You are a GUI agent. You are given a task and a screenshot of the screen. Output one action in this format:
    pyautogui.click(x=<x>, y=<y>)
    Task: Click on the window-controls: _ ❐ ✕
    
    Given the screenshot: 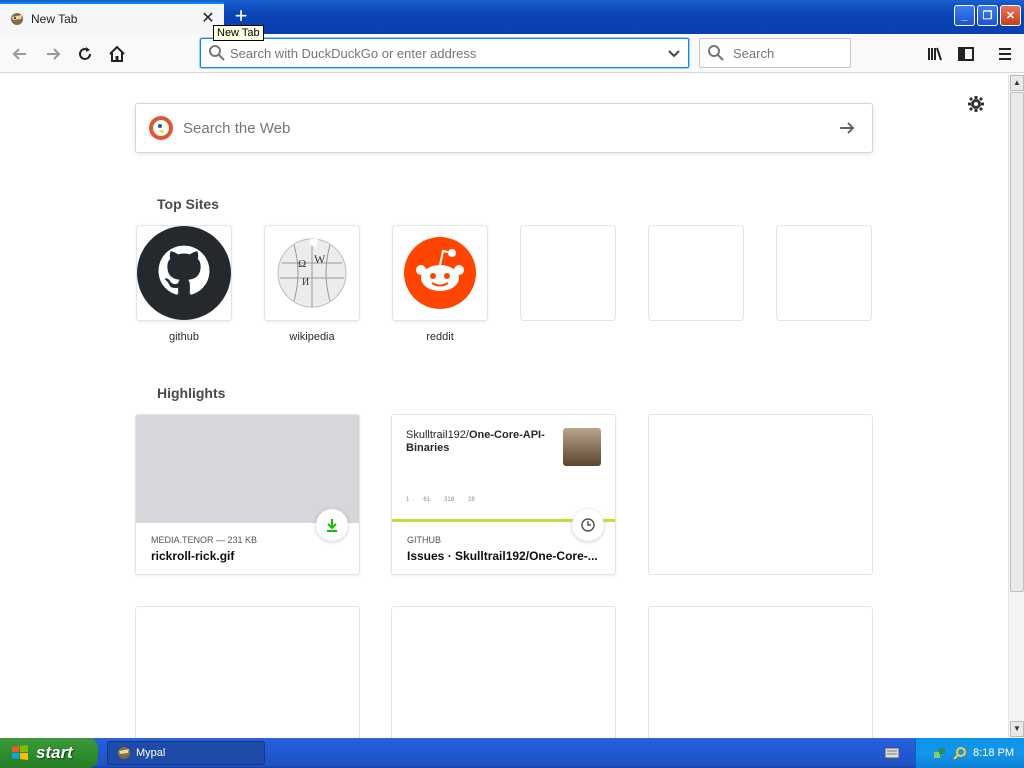 What is the action you would take?
    pyautogui.click(x=987, y=15)
    